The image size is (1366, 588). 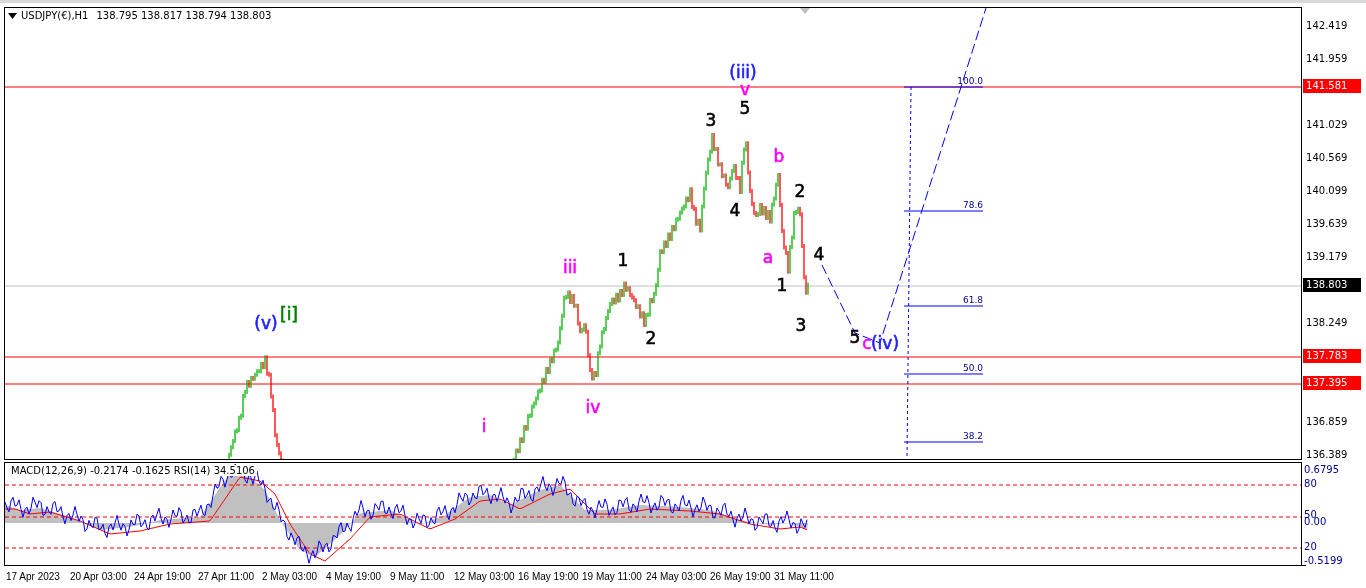 What do you see at coordinates (803, 576) in the screenshot?
I see `time-tick-label: 31 May 11:00` at bounding box center [803, 576].